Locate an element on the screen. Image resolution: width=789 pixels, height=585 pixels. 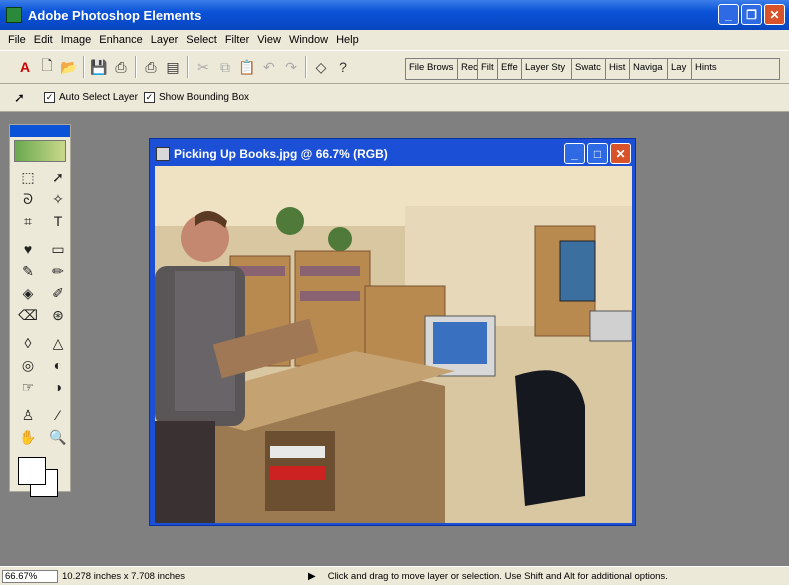
doc-maximize-button: □ is located at coordinates (597, 153).